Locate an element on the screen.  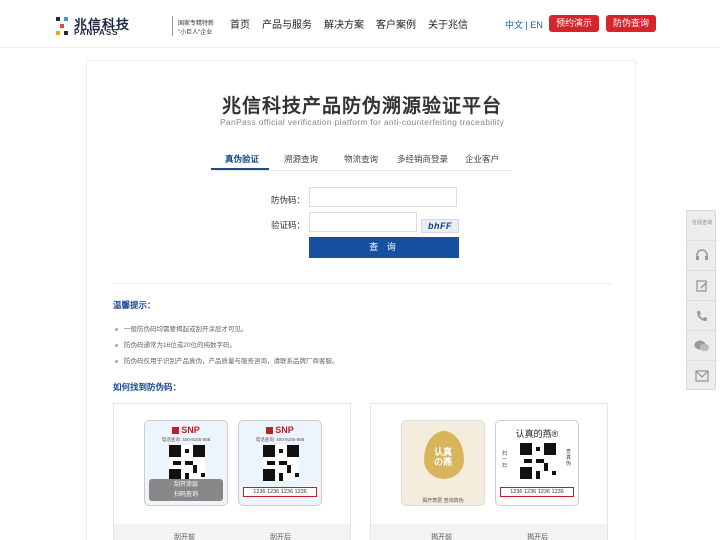
logo: 兆信科技 PANPASS 国家专精特新 "小巨人"企业 is located at coordinates (134, 26).